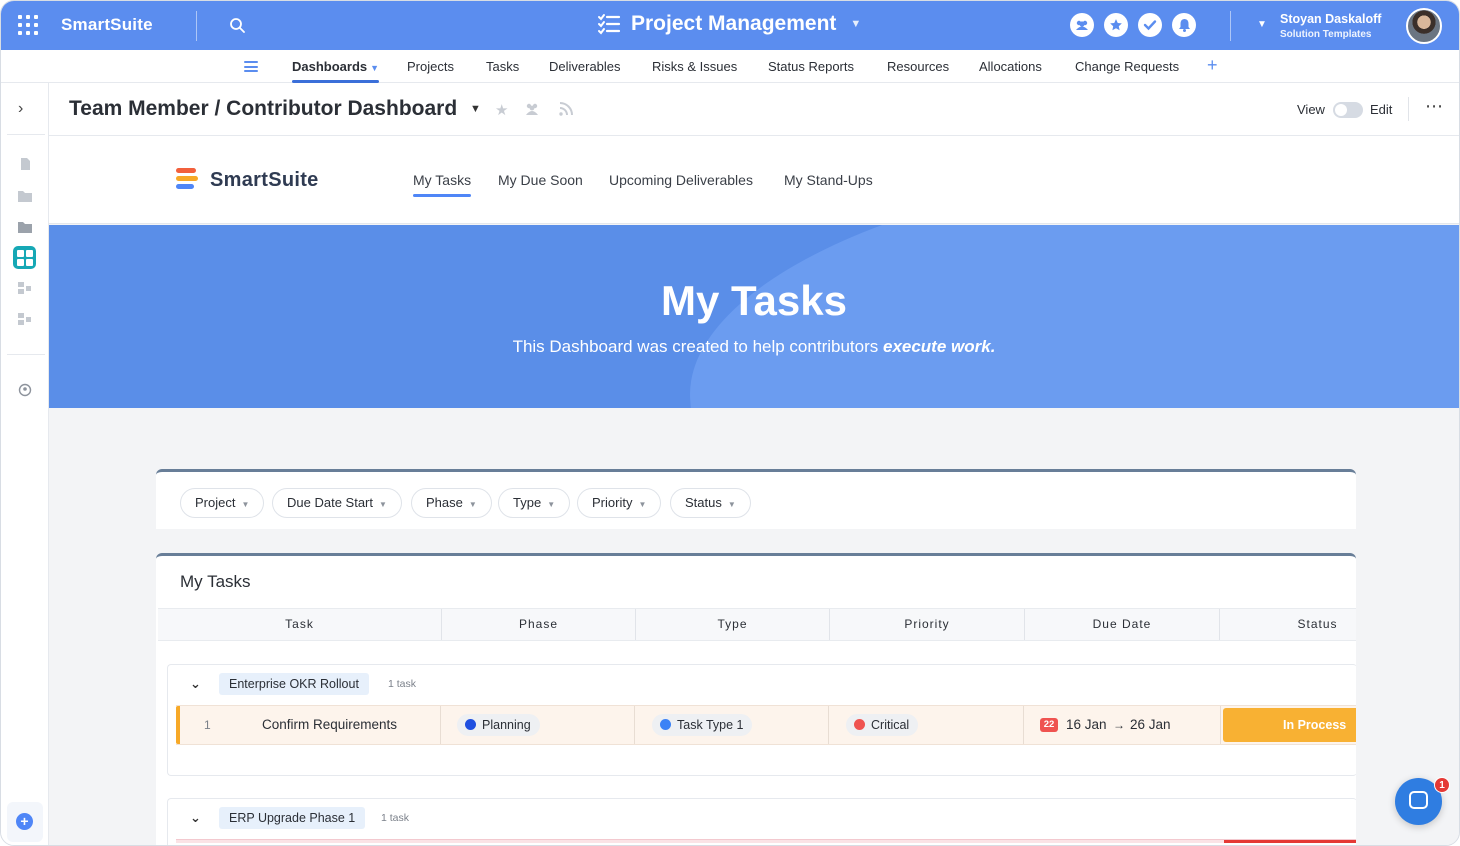 The width and height of the screenshot is (1460, 846). I want to click on tab-upcoming-deliverables: Upcoming Deliverables, so click(681, 180).